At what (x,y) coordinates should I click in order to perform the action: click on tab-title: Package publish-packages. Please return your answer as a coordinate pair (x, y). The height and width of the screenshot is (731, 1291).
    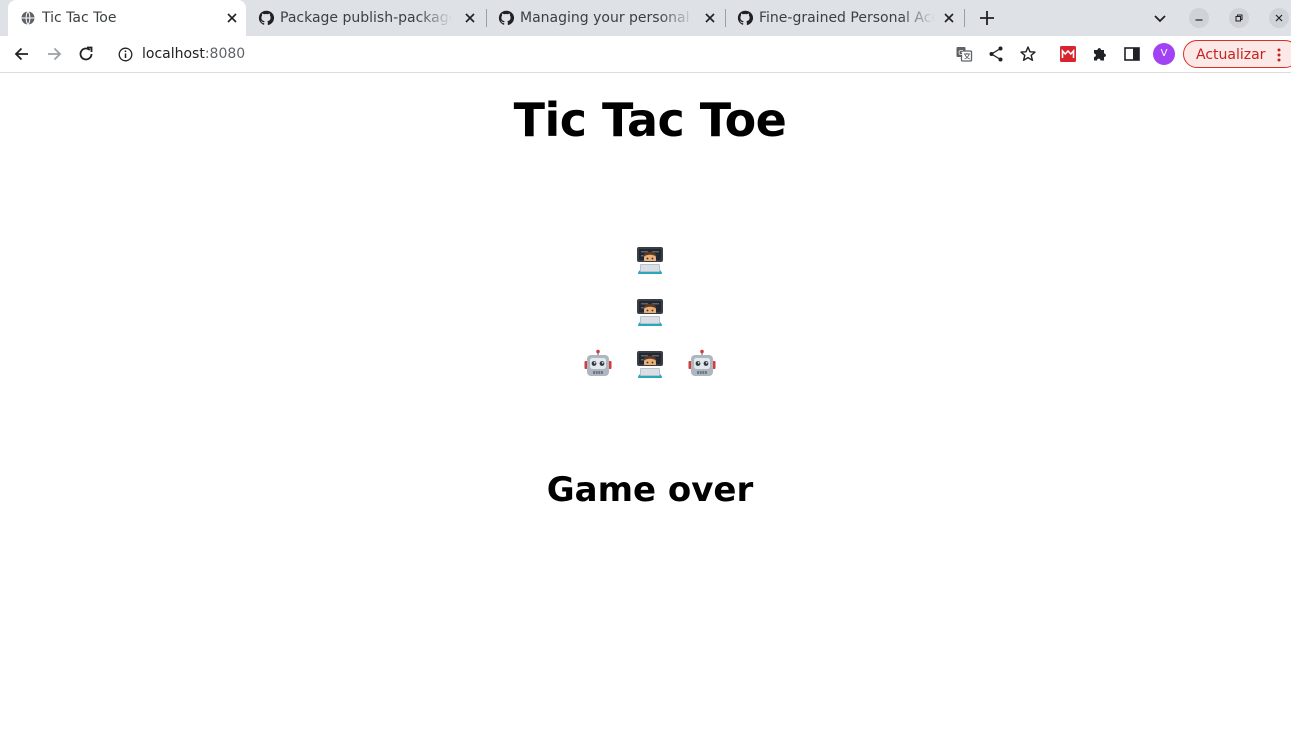
    Looking at the image, I should click on (366, 18).